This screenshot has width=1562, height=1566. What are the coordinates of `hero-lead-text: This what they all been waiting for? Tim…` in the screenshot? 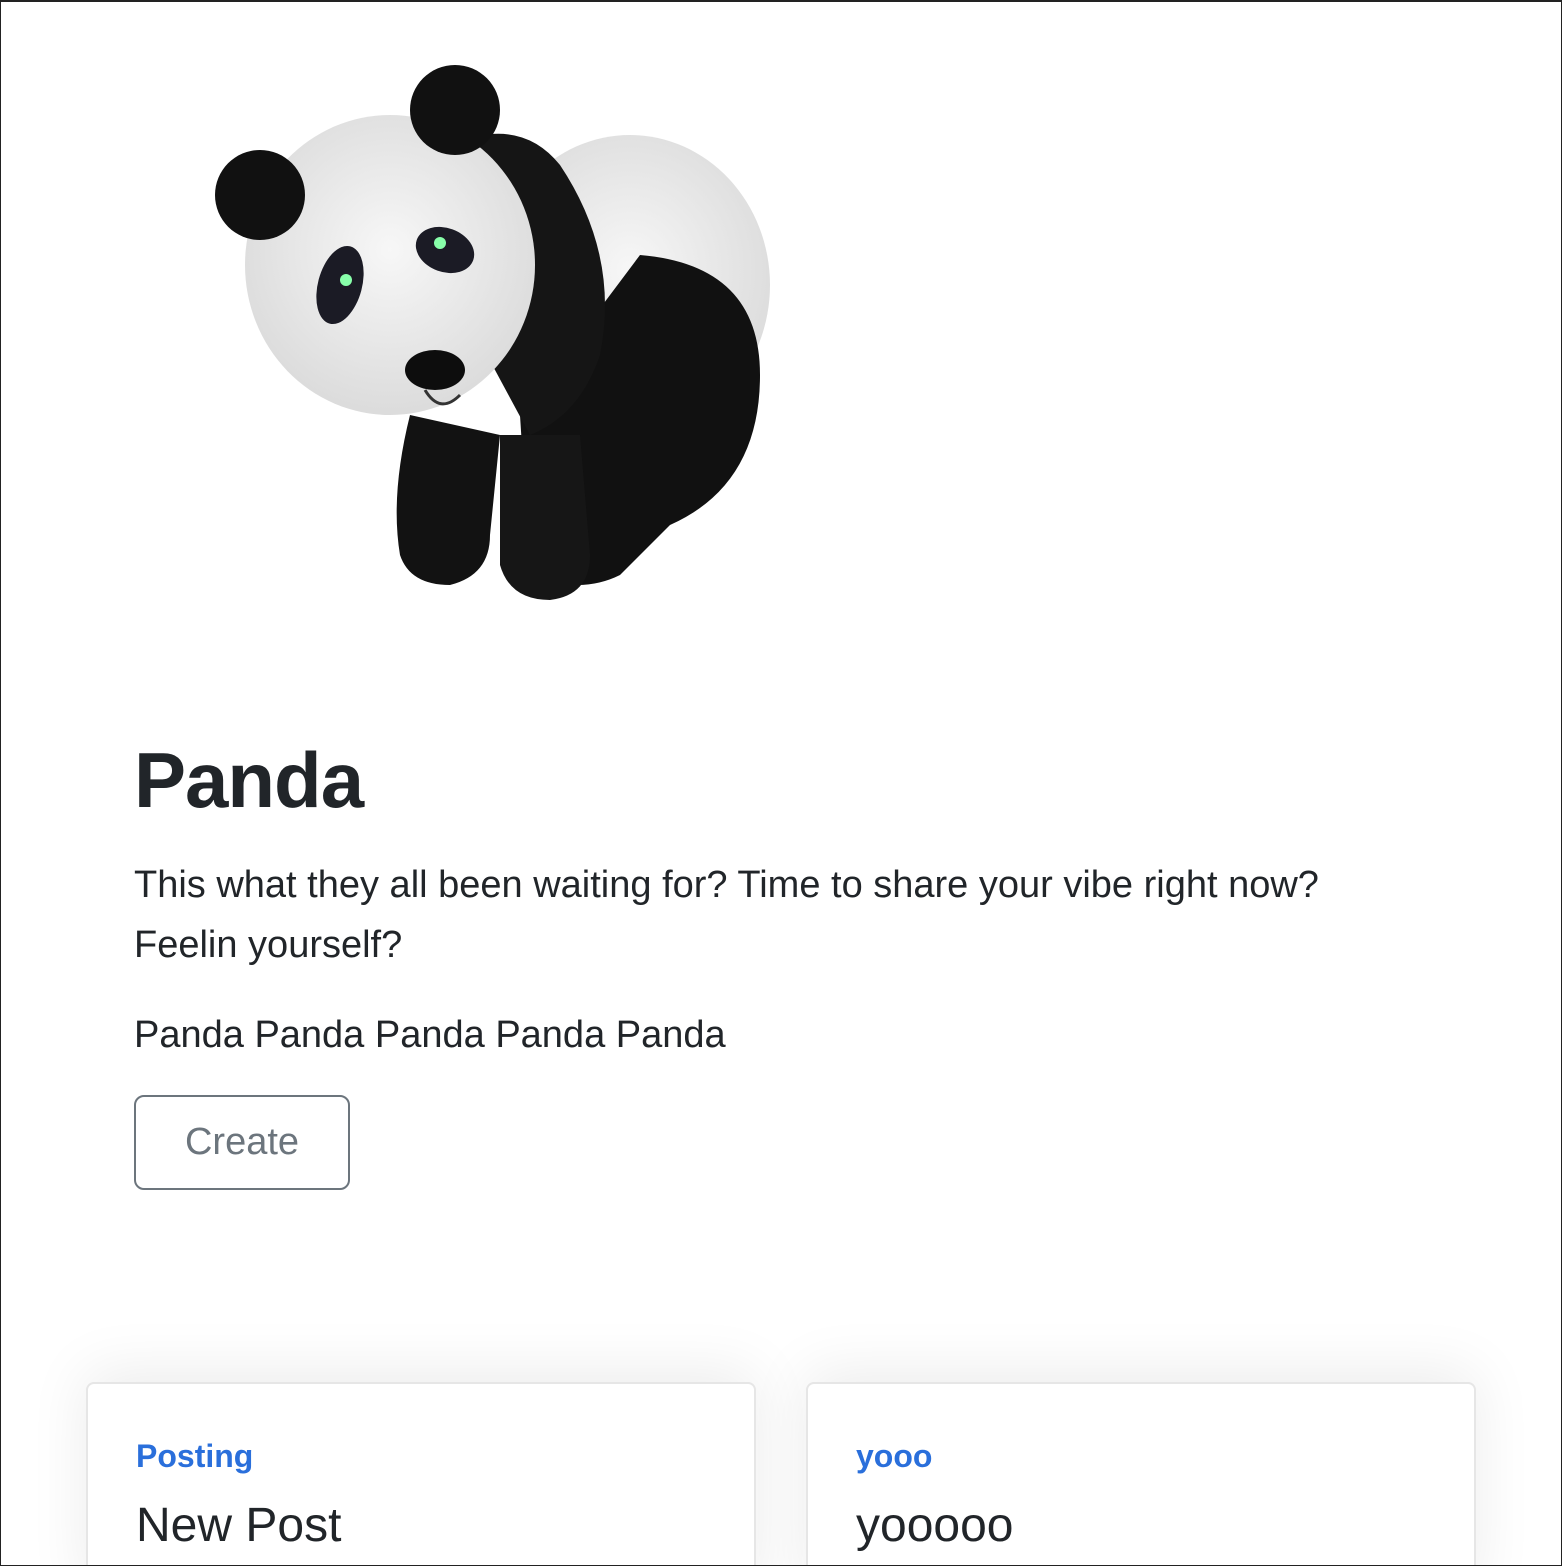 It's located at (726, 915).